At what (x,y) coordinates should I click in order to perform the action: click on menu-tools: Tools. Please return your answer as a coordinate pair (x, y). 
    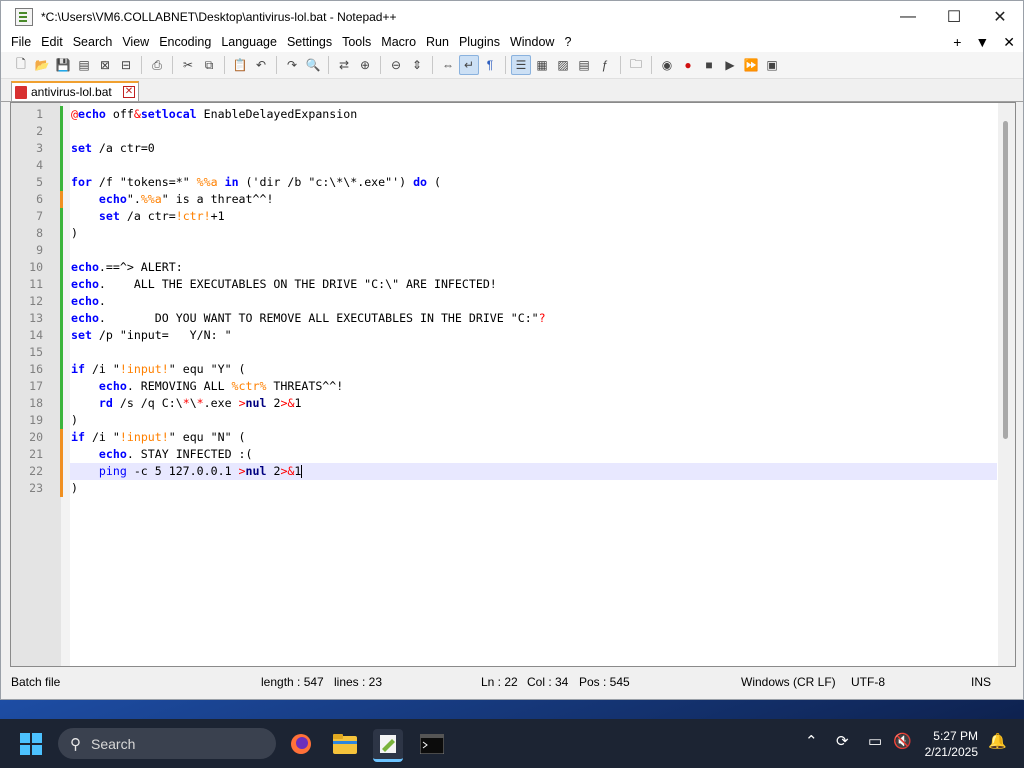
    Looking at the image, I should click on (356, 42).